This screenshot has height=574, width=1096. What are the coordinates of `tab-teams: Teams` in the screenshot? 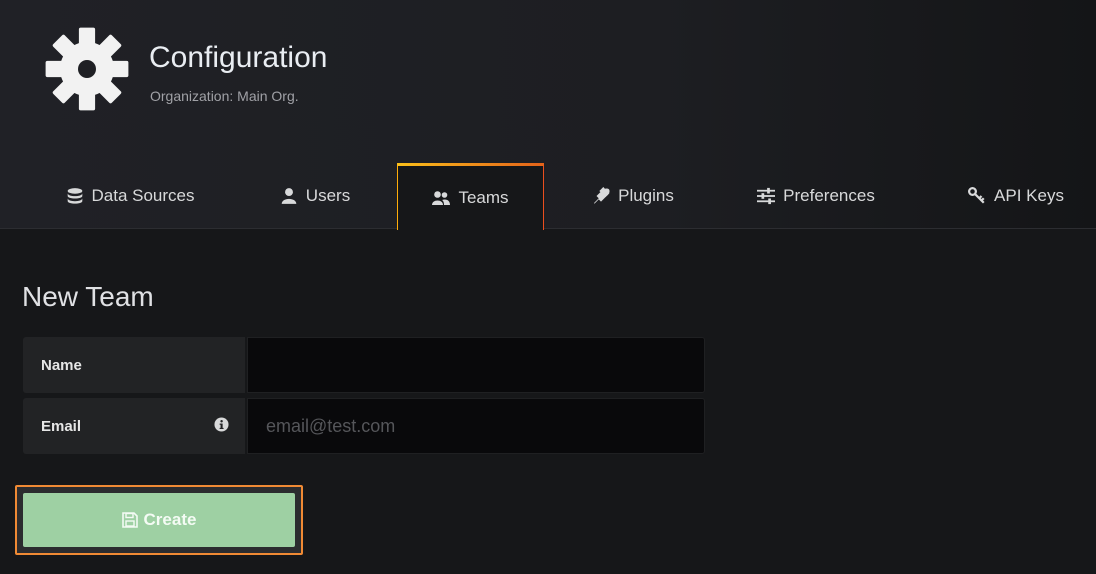 It's located at (470, 196).